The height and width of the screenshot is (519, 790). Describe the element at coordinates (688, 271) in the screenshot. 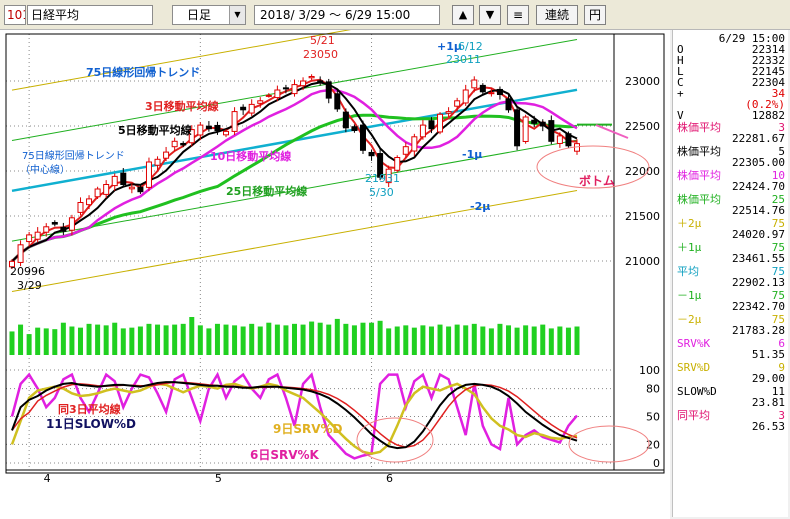

I see `indicator-label: 平均` at that location.